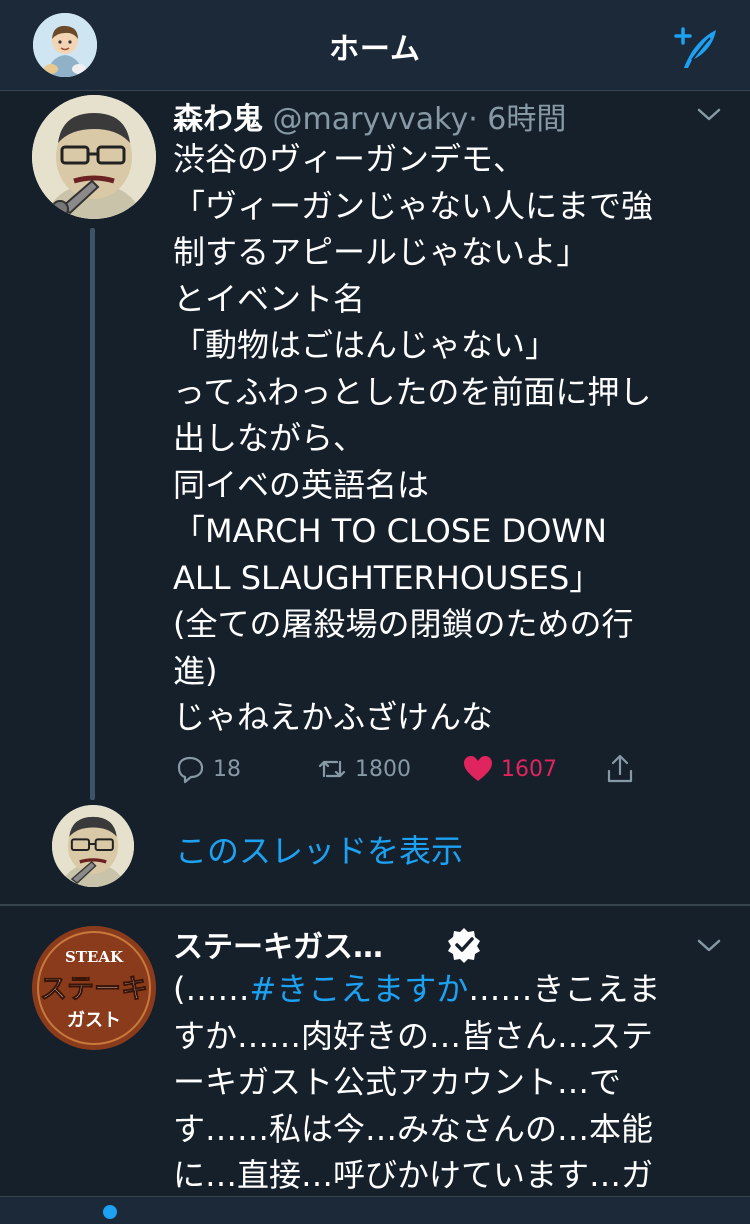 This screenshot has height=1224, width=750. I want to click on like-button: 1607, so click(509, 769).